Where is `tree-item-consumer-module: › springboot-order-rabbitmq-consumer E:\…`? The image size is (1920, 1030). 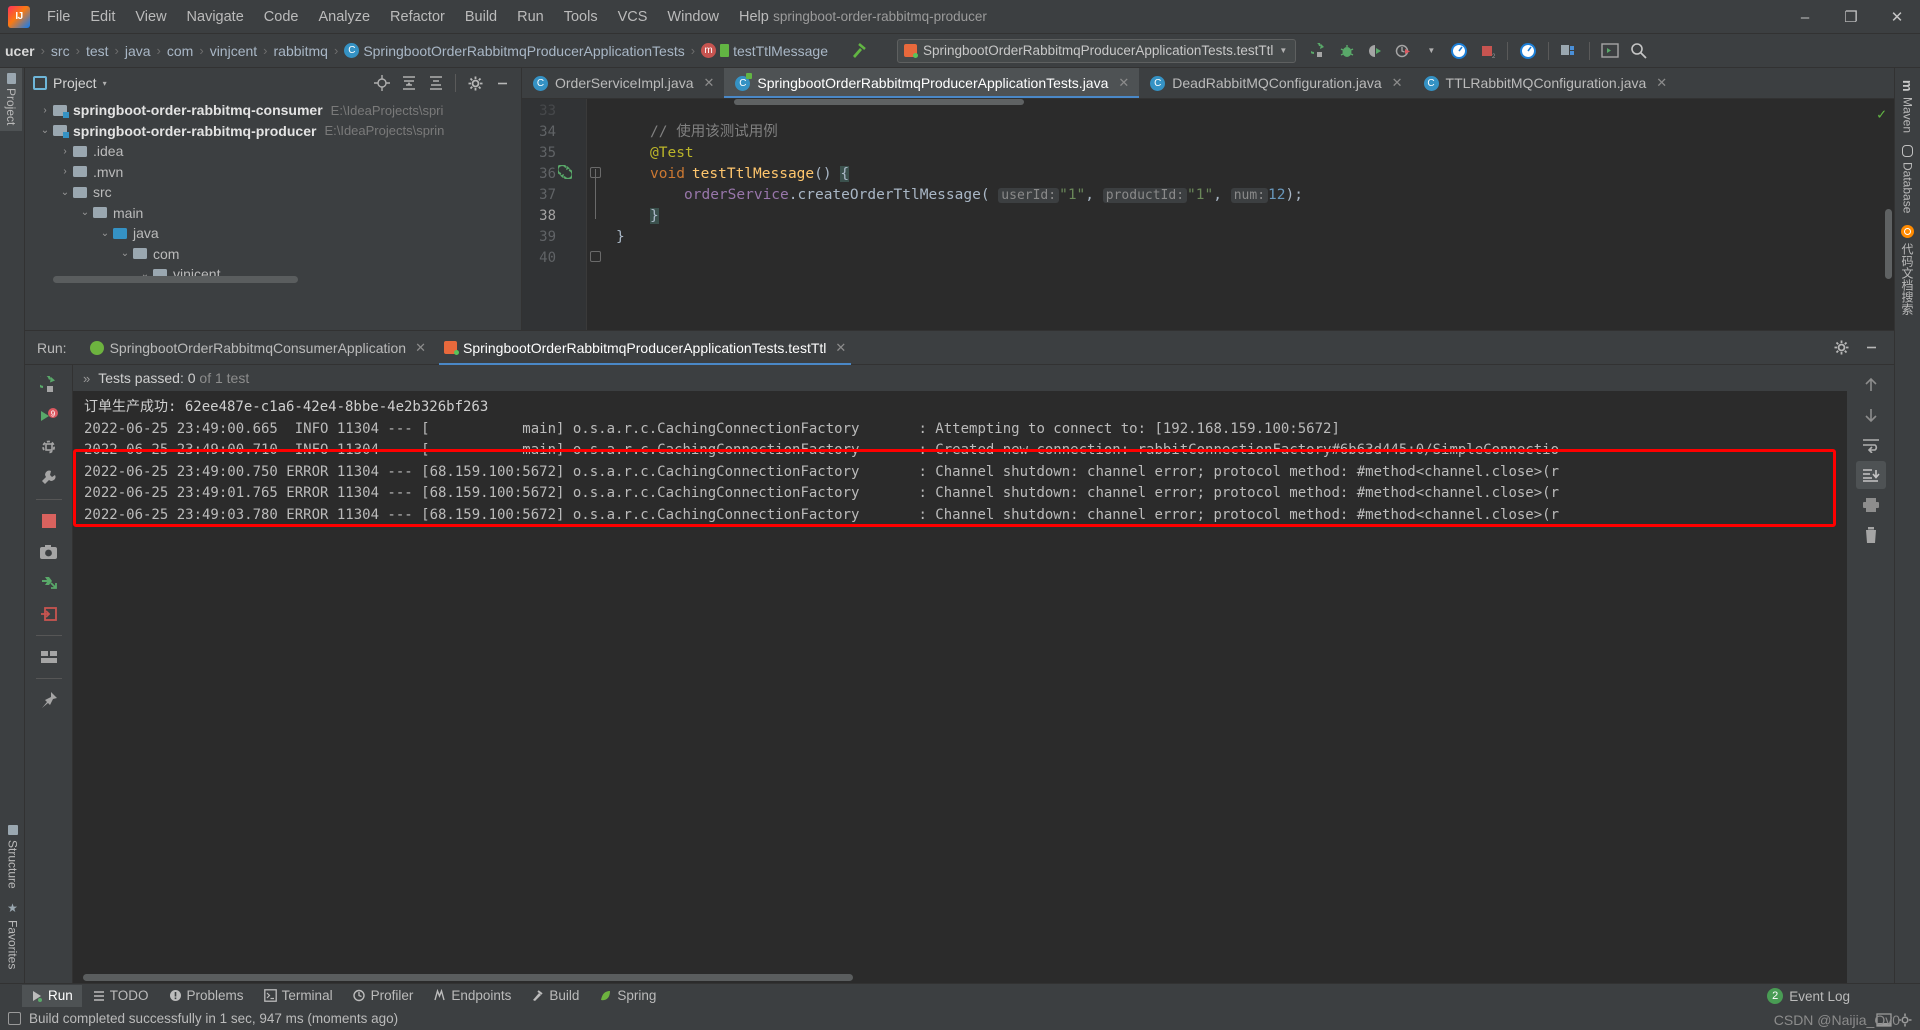
tree-item-consumer-module: › springboot-order-rabbitmq-consumer E:\… is located at coordinates (273, 110).